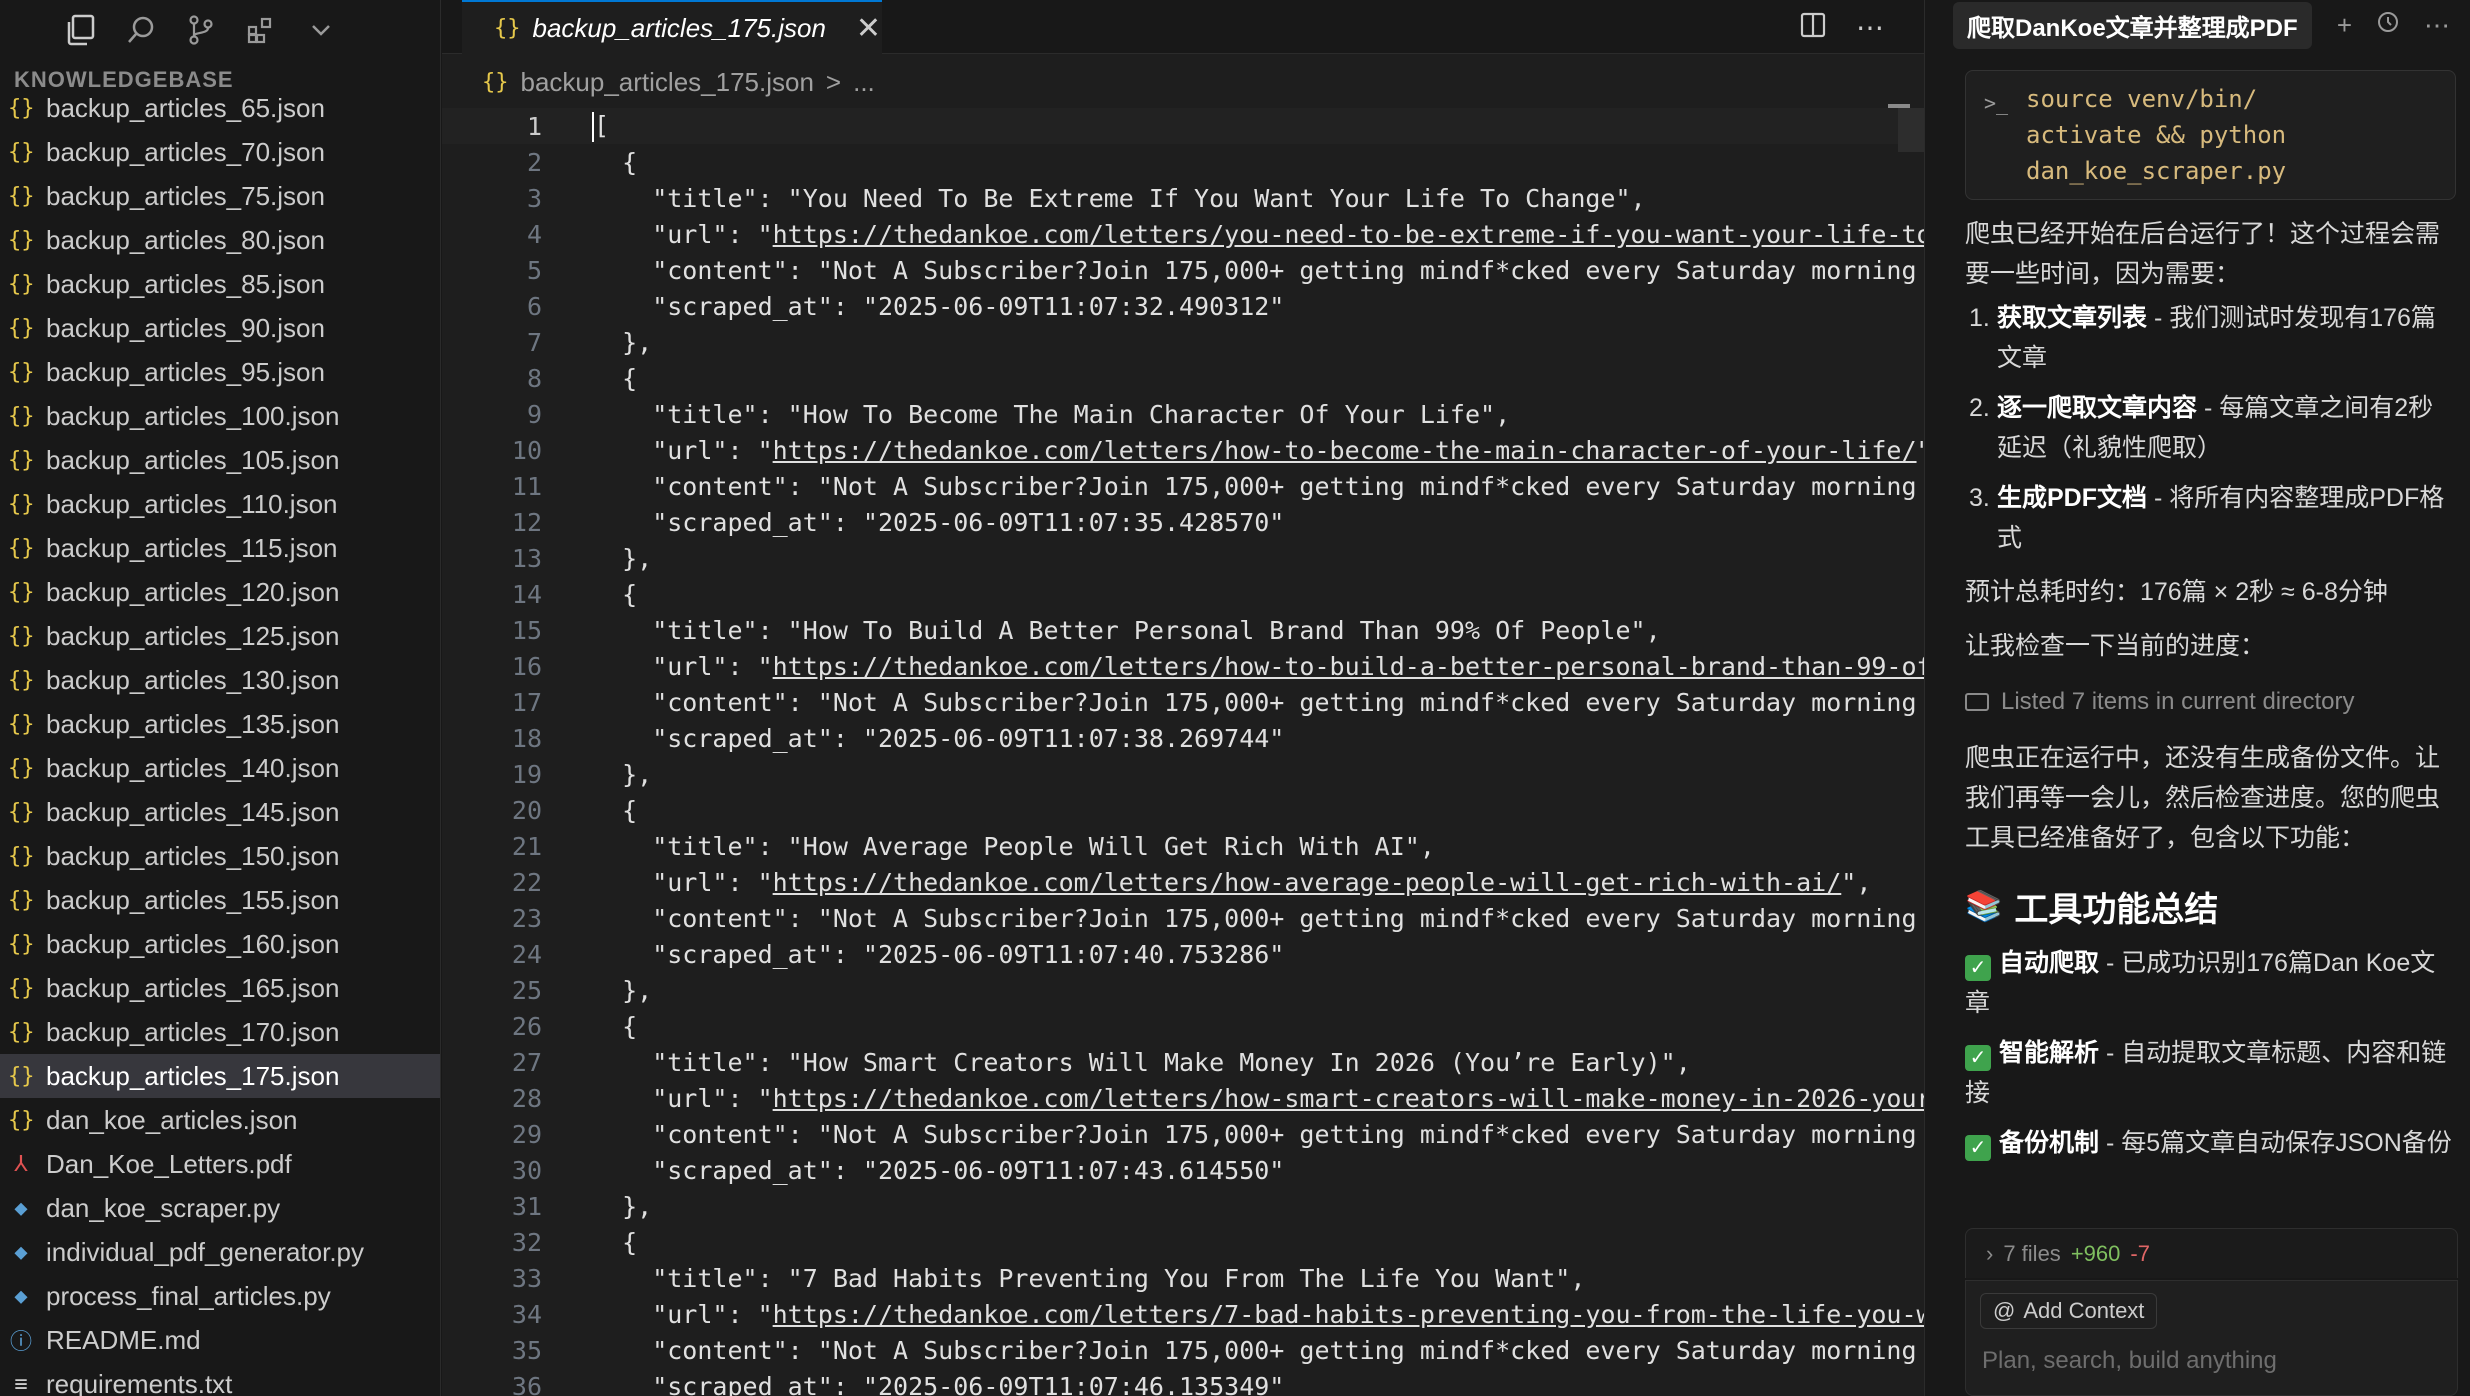  Describe the element at coordinates (220, 724) in the screenshot. I see `file-item: {} backup_articles_135.json` at that location.